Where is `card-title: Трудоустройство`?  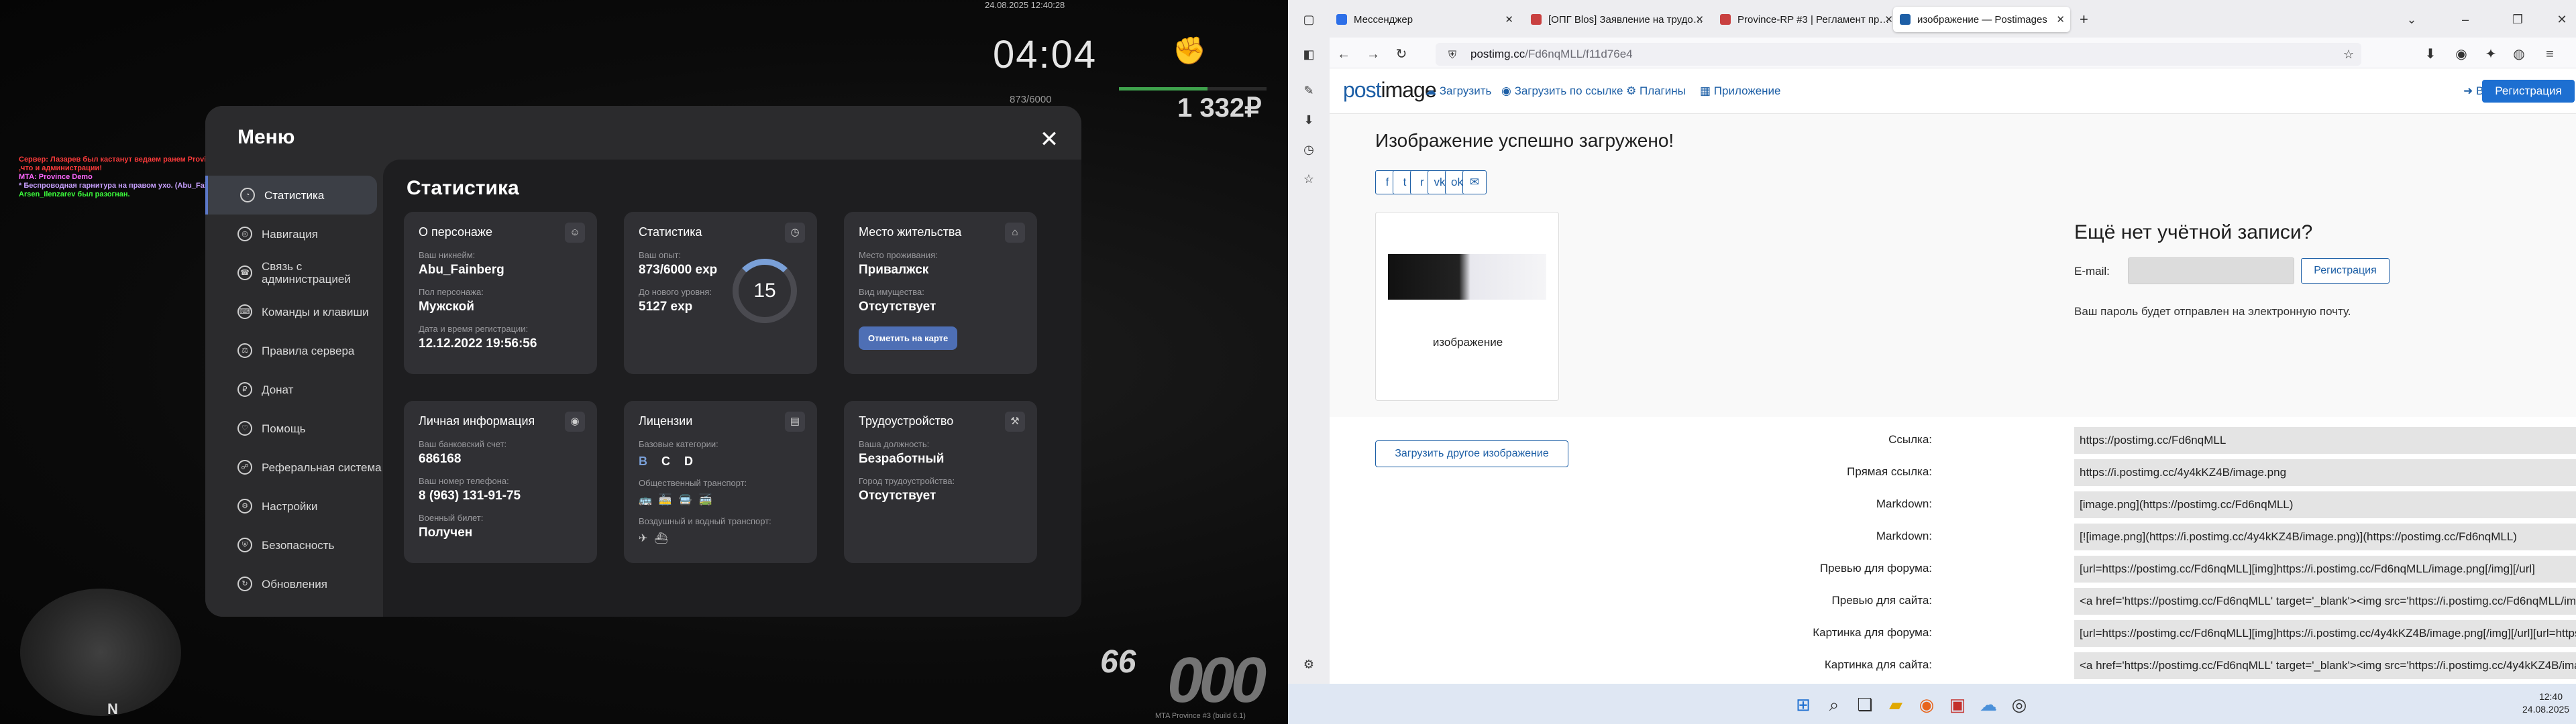
card-title: Трудоустройство is located at coordinates (906, 421).